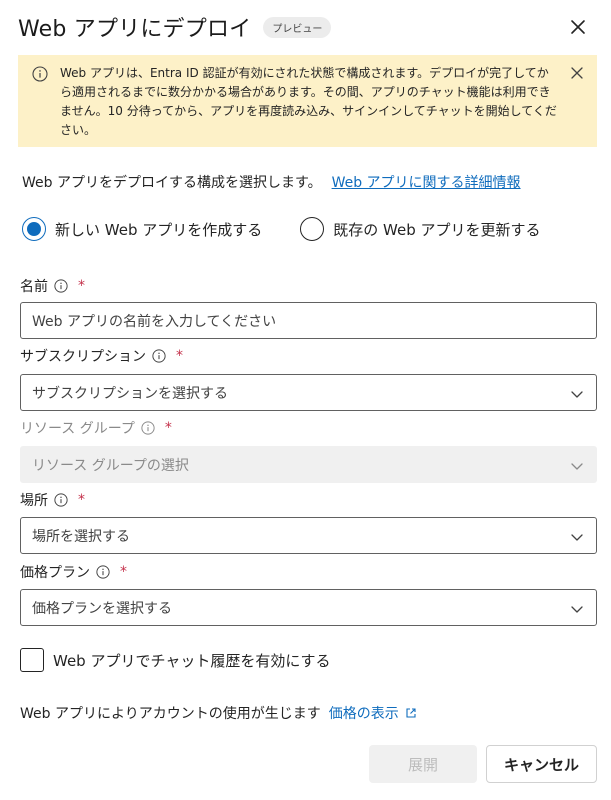 This screenshot has width=611, height=800. Describe the element at coordinates (130, 393) in the screenshot. I see `subscription-select-value: サブスクリプションを選択する` at that location.